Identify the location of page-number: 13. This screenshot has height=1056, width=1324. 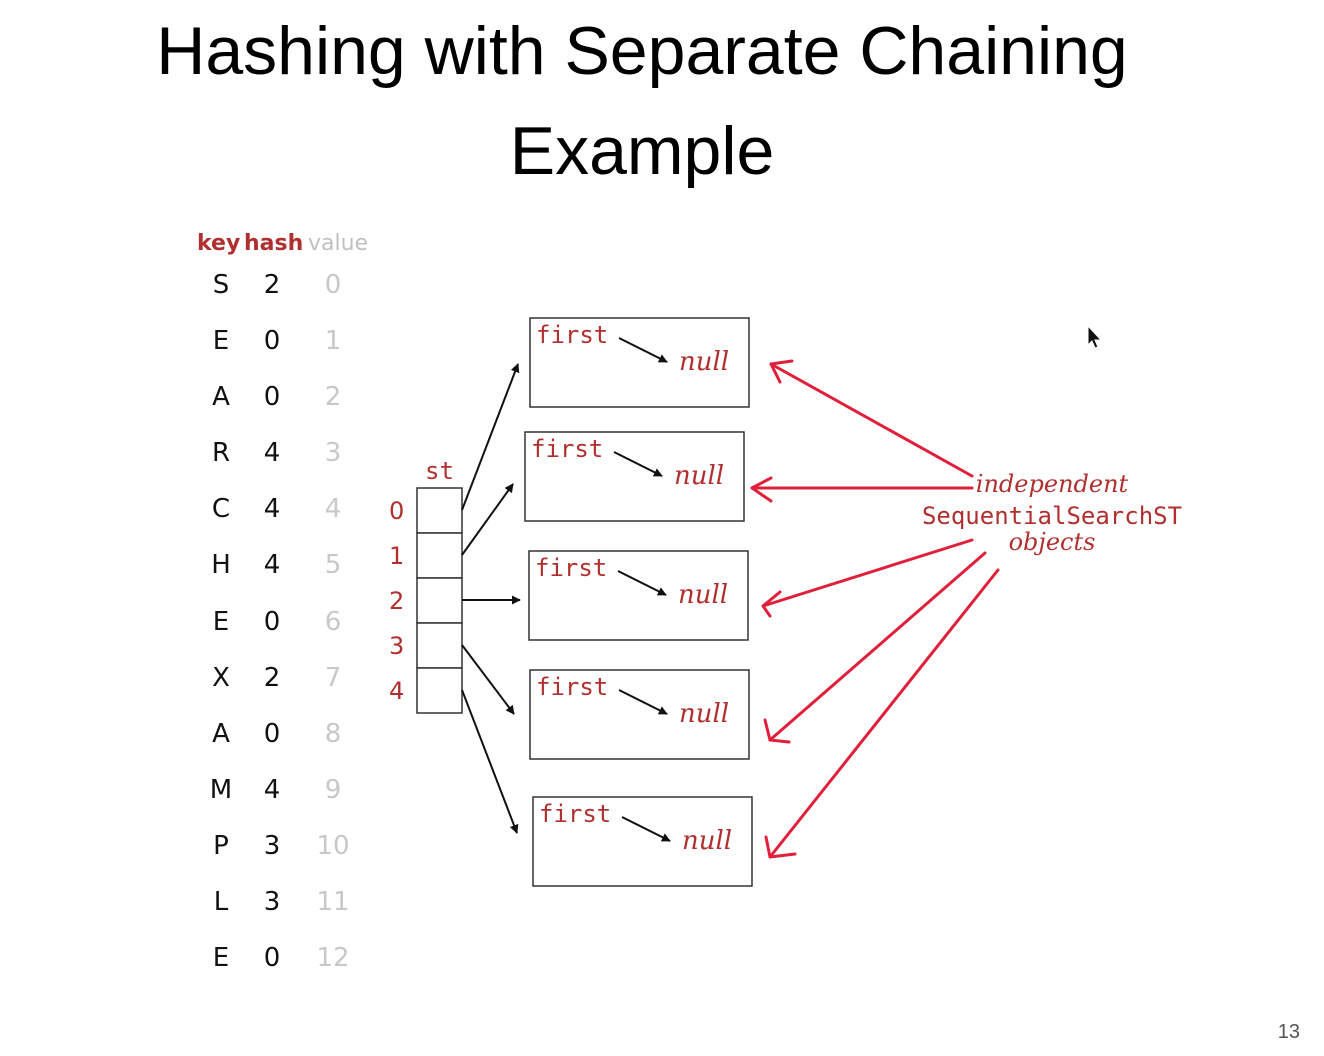
(1288, 1032).